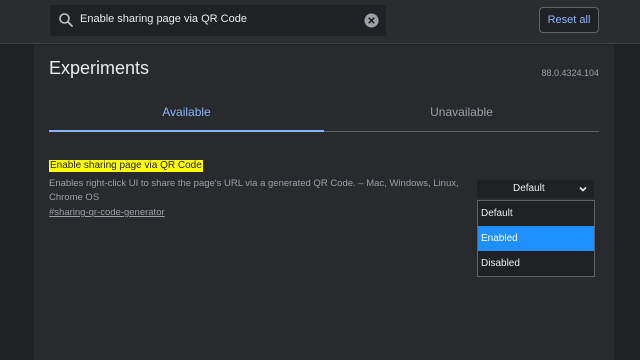 This screenshot has width=640, height=360. I want to click on option-disabled: Disabled, so click(536, 263).